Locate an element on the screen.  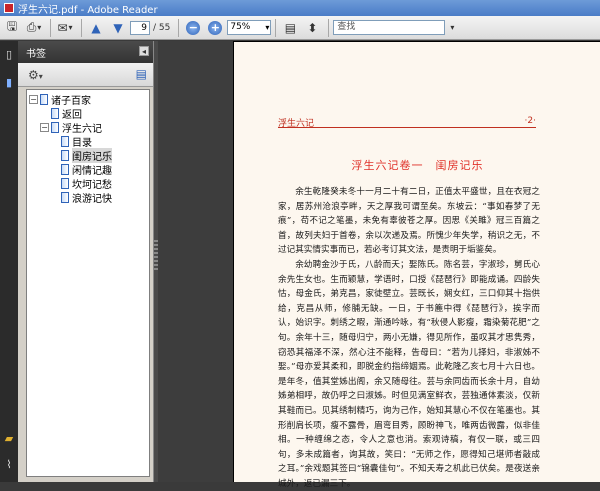
bookmark-item: 坎坷记愁 is located at coordinates (88, 183).